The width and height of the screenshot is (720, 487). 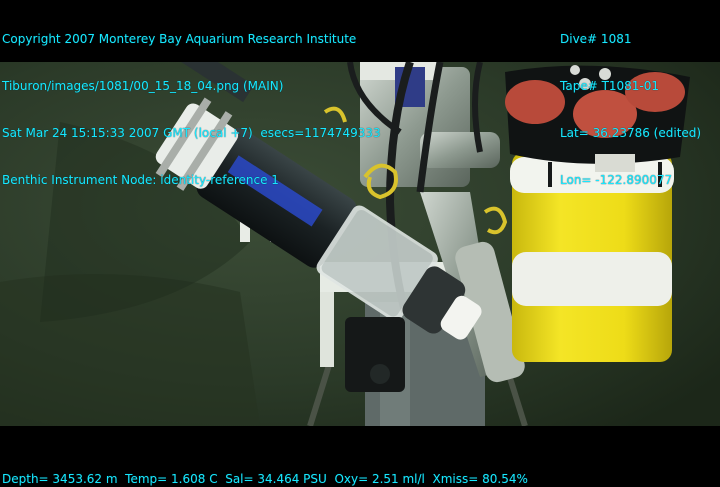 I want to click on latitude: Lat= 36.23786 (edited), so click(x=631, y=133).